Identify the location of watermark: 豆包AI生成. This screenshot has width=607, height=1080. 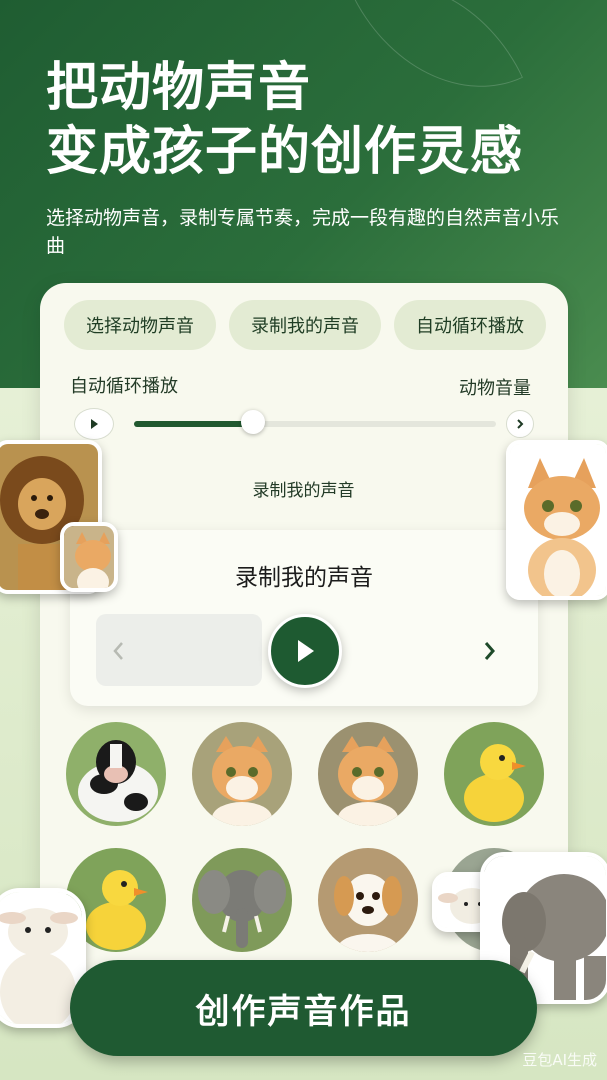
(559, 1060).